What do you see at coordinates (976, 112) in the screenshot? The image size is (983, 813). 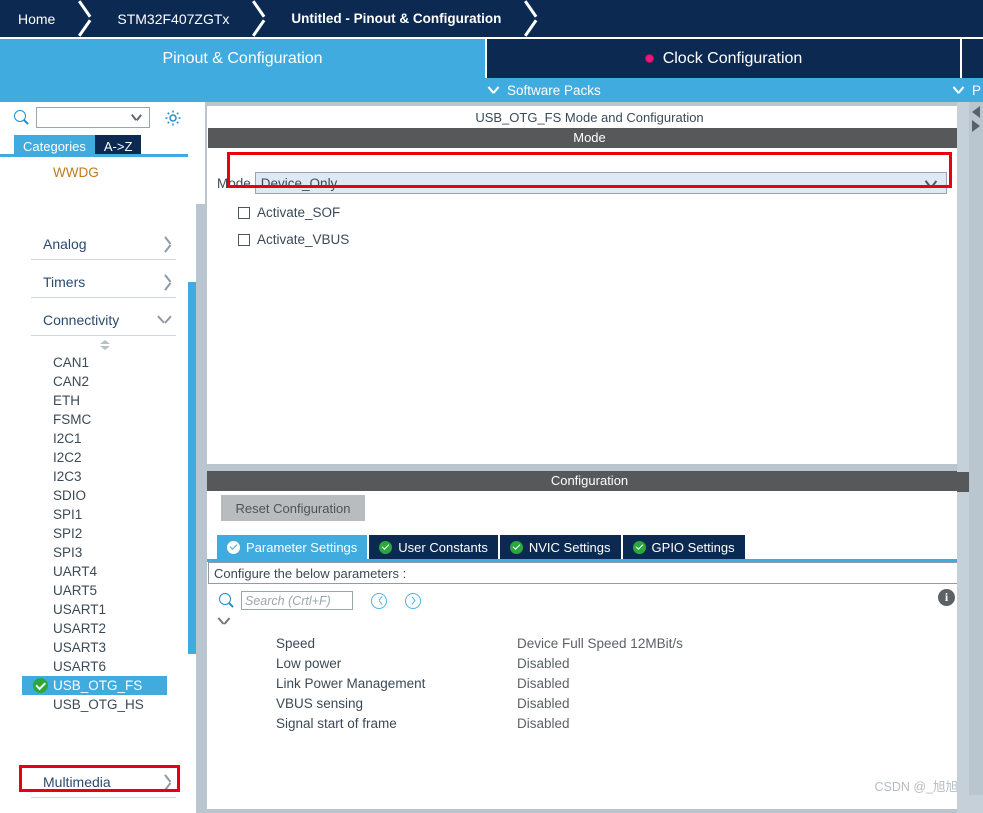 I see `scroll-left-arrow-icon` at bounding box center [976, 112].